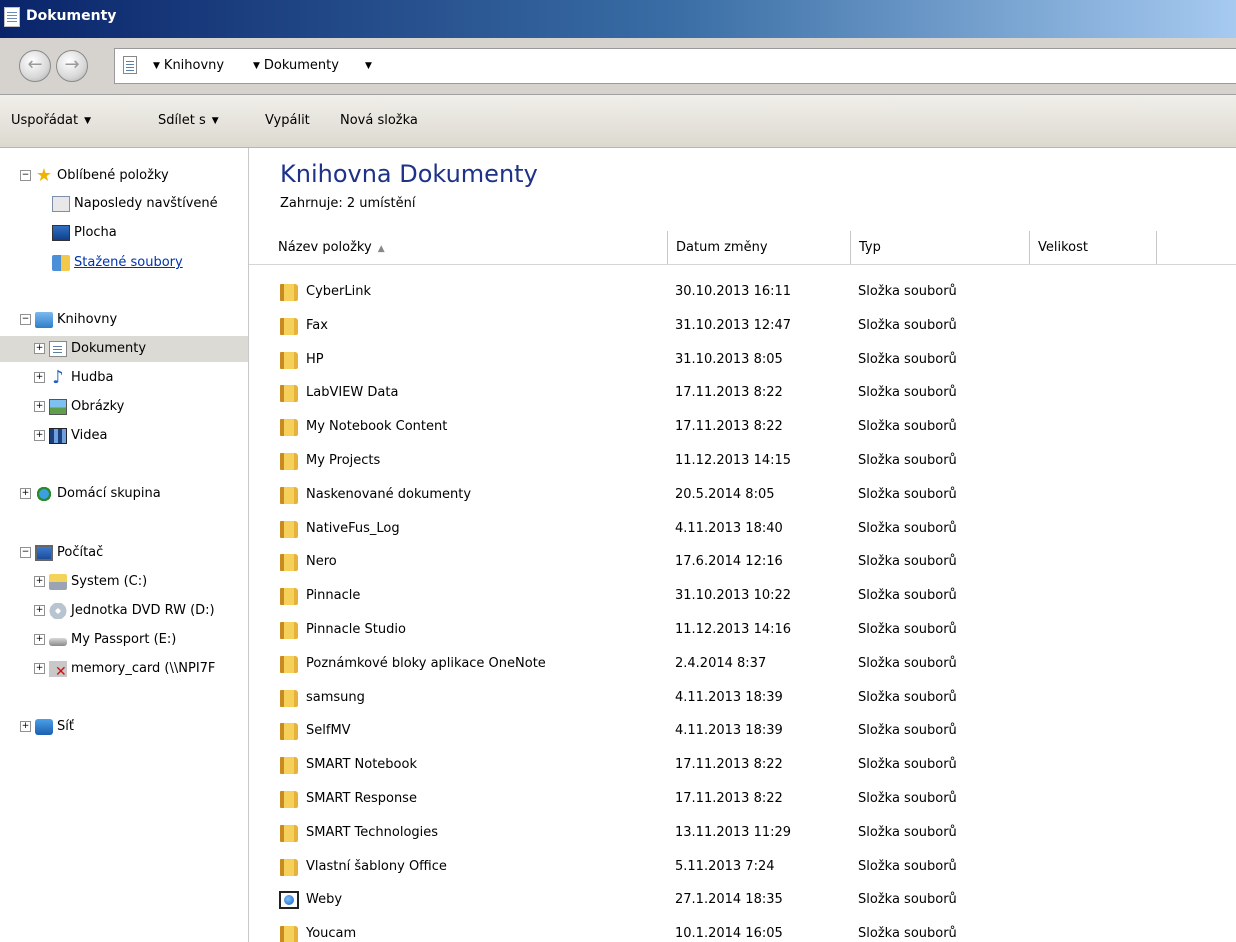  What do you see at coordinates (675, 66) in the screenshot?
I see `address-bar: ▼ Knihovny ▼ Dokumenty ▼` at bounding box center [675, 66].